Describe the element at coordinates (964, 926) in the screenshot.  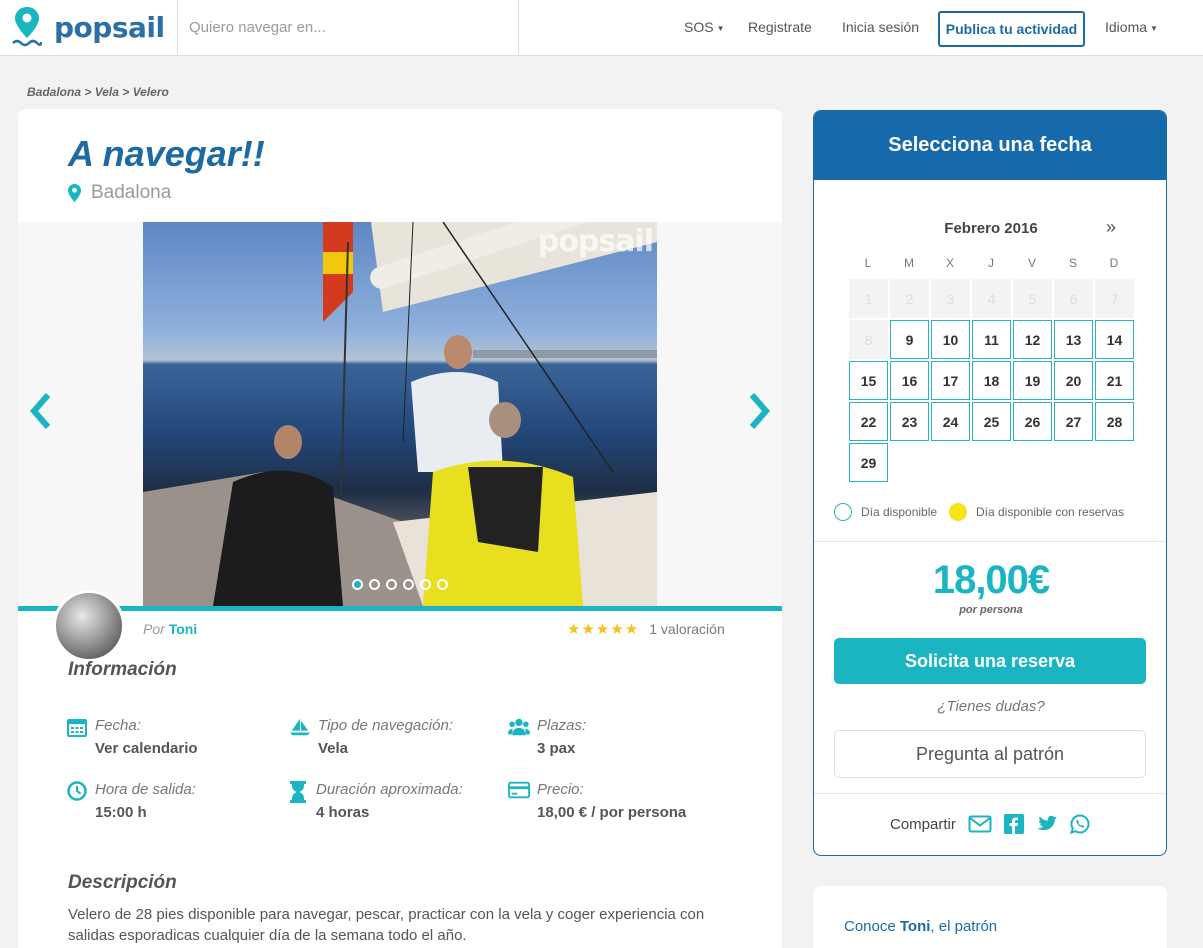
I see `owner-card-suffix: , el patrón` at that location.